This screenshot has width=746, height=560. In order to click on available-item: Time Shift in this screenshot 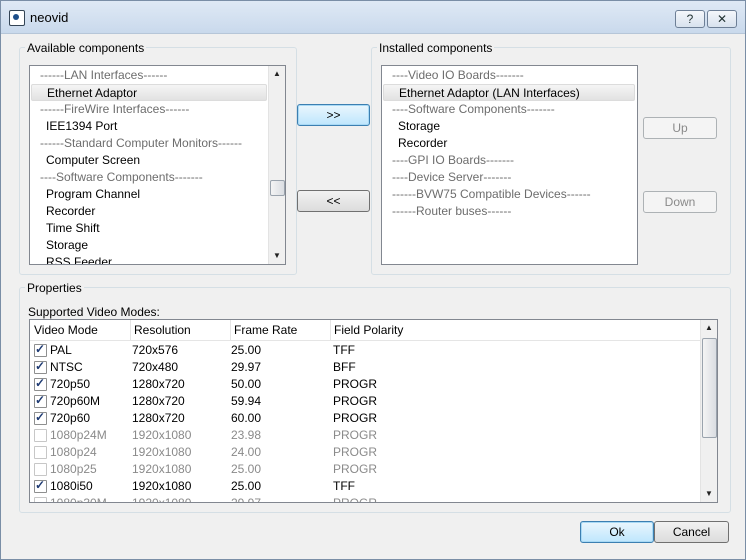, I will do `click(149, 228)`.